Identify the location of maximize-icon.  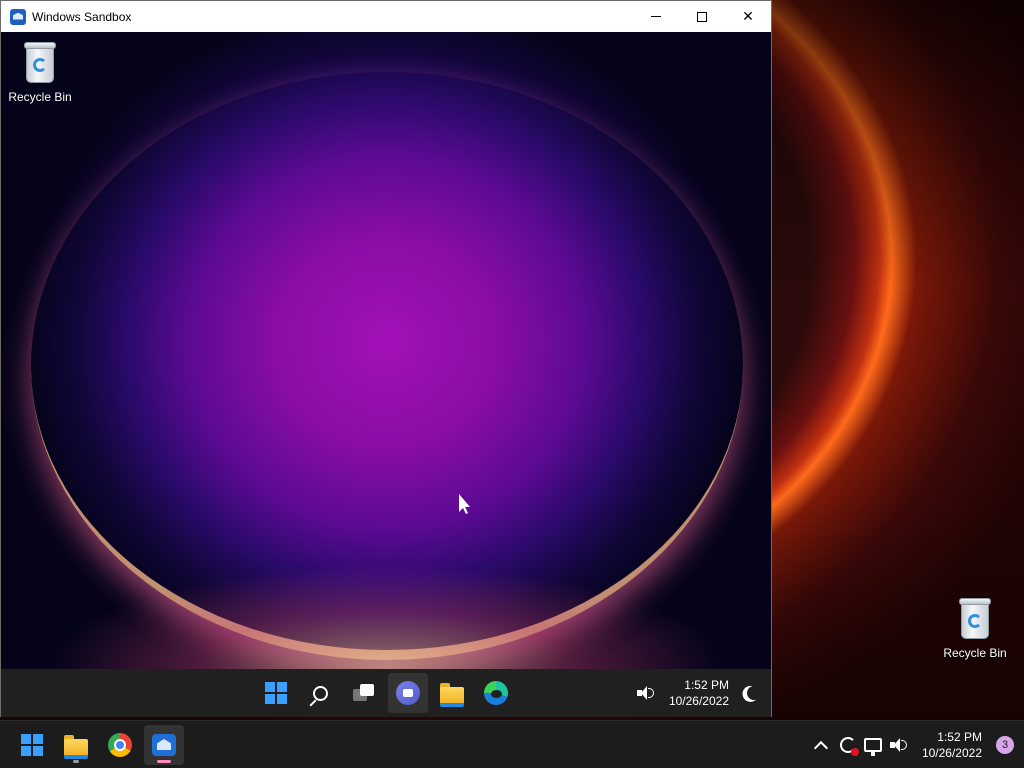
(702, 16).